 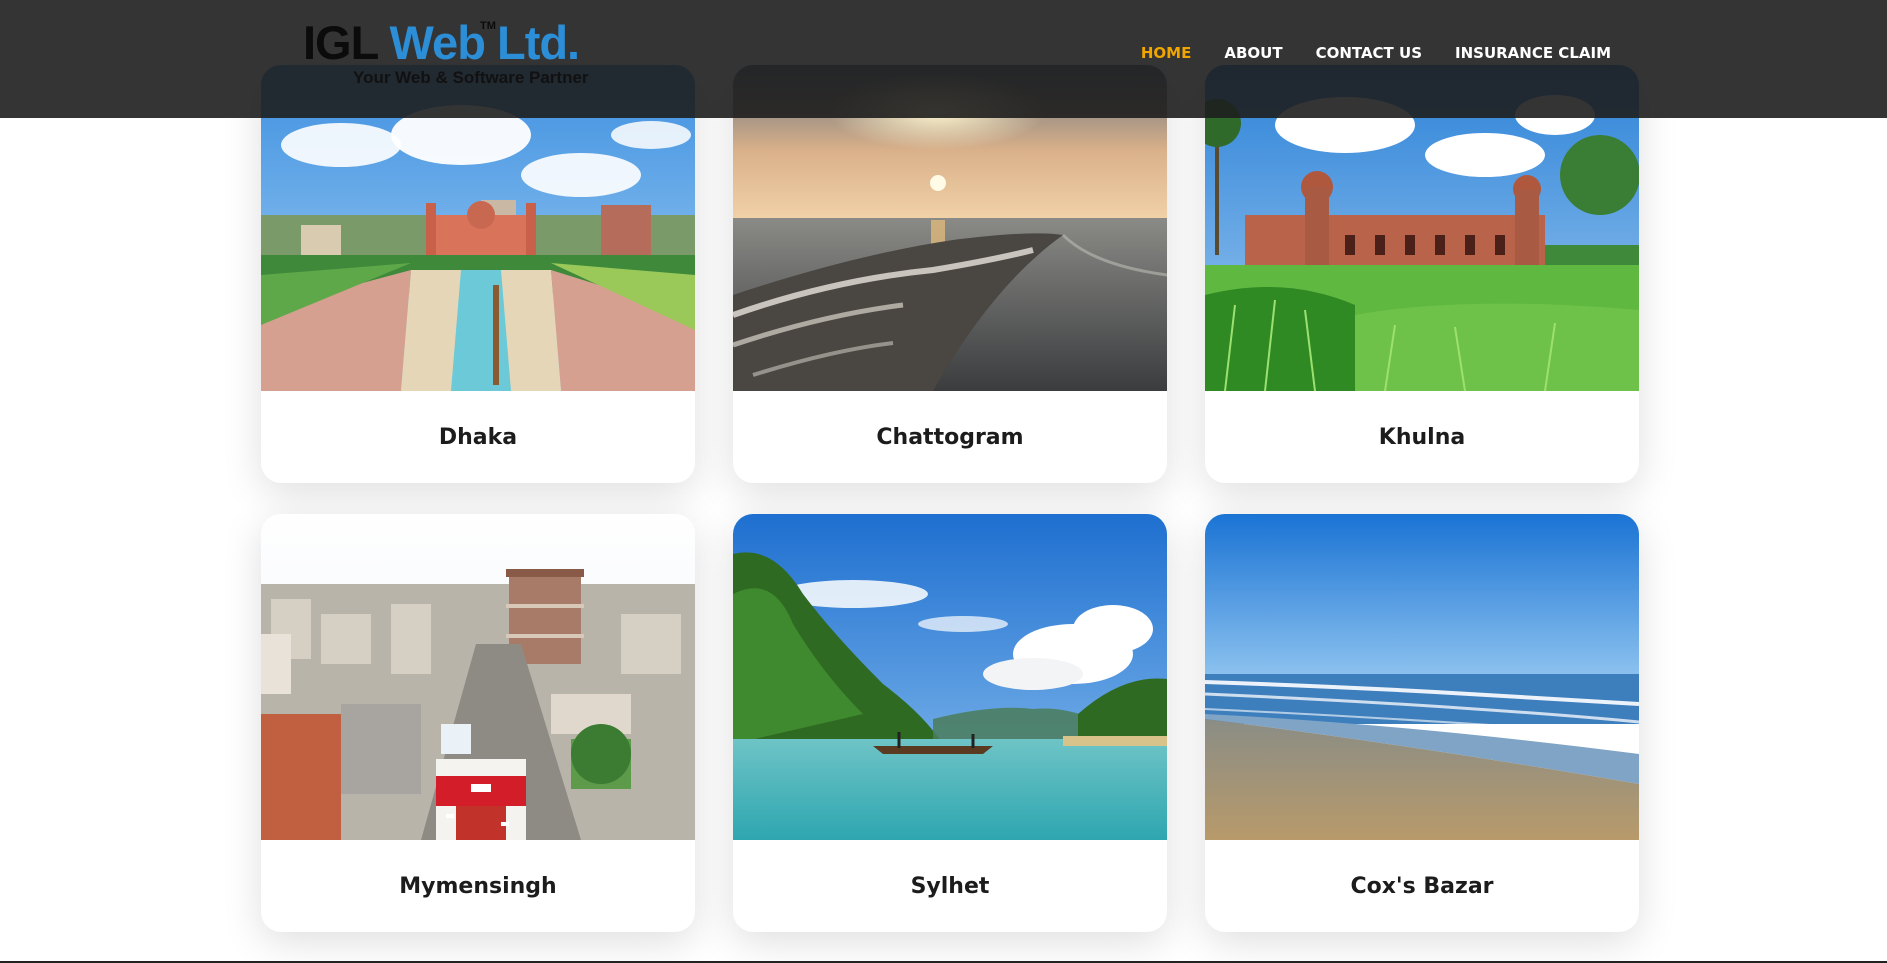 I want to click on city-card-khulna: Khulna, so click(x=1422, y=274).